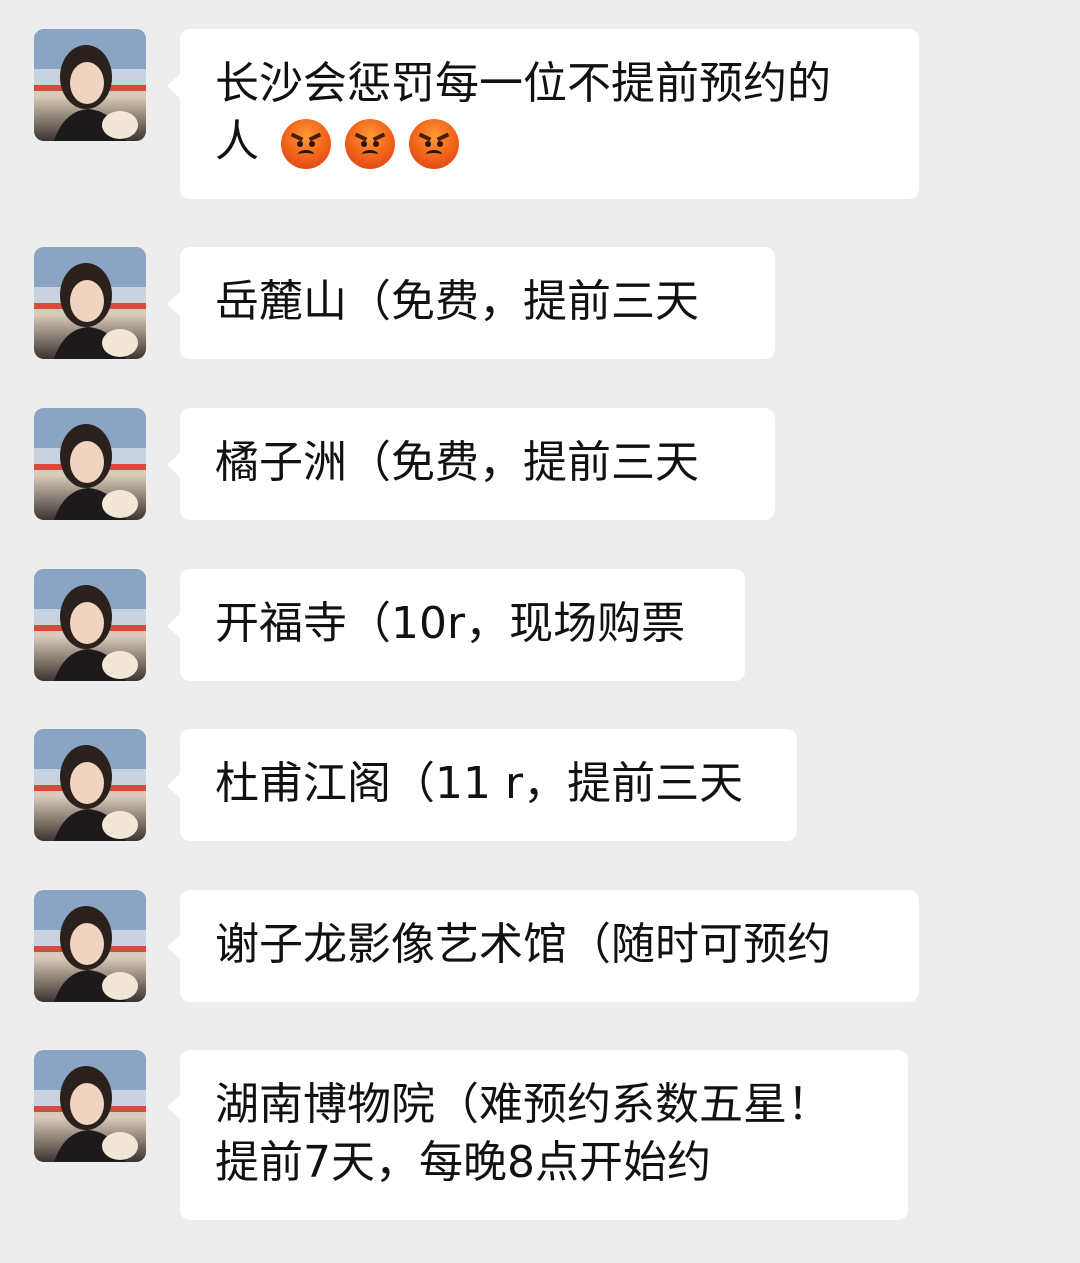 Image resolution: width=1080 pixels, height=1263 pixels. I want to click on message-bubble: 长沙会惩罚每一位不提前预约的 人, so click(543, 114).